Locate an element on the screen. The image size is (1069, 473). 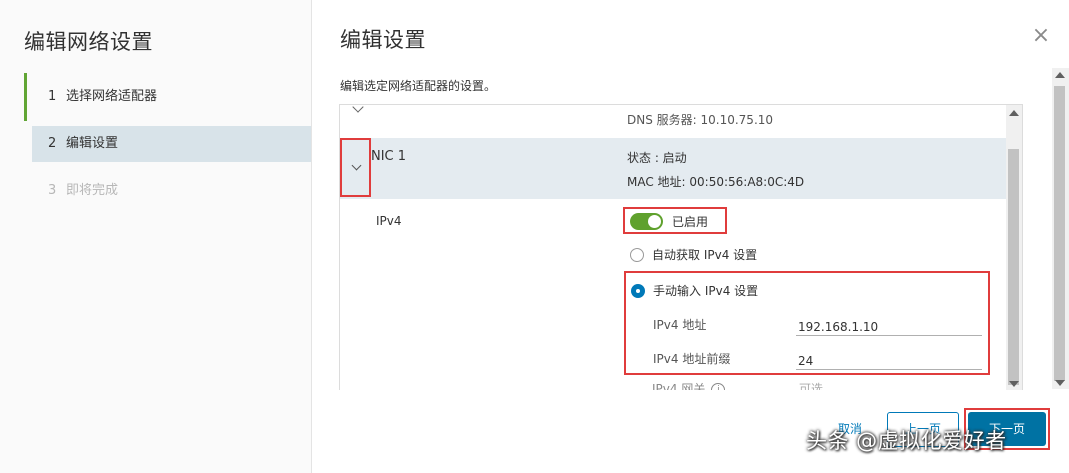
step-number: 1 is located at coordinates (52, 96).